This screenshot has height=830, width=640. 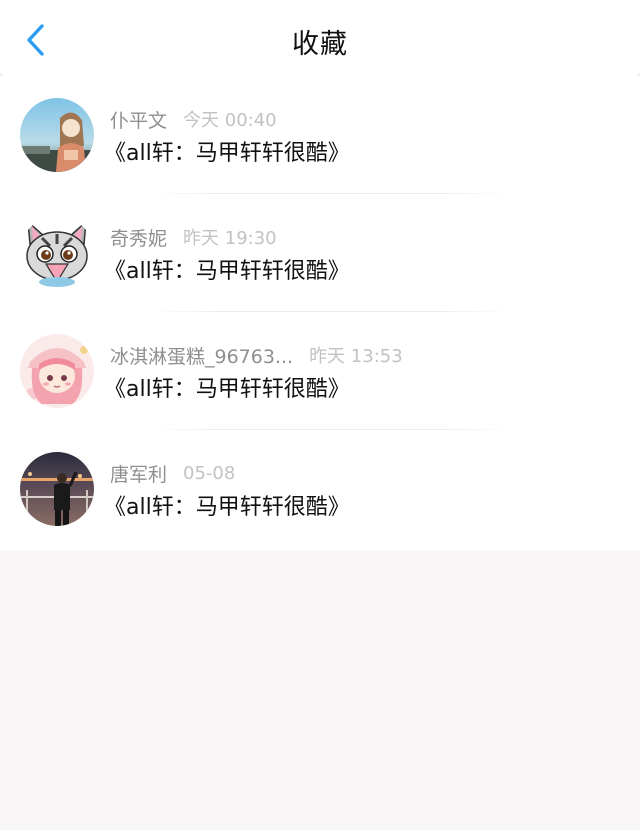 What do you see at coordinates (320, 371) in the screenshot?
I see `favorite-item: 冰淇淋蛋糕_96763... 昨天 13:53 《all轩：马甲轩轩很酷》` at bounding box center [320, 371].